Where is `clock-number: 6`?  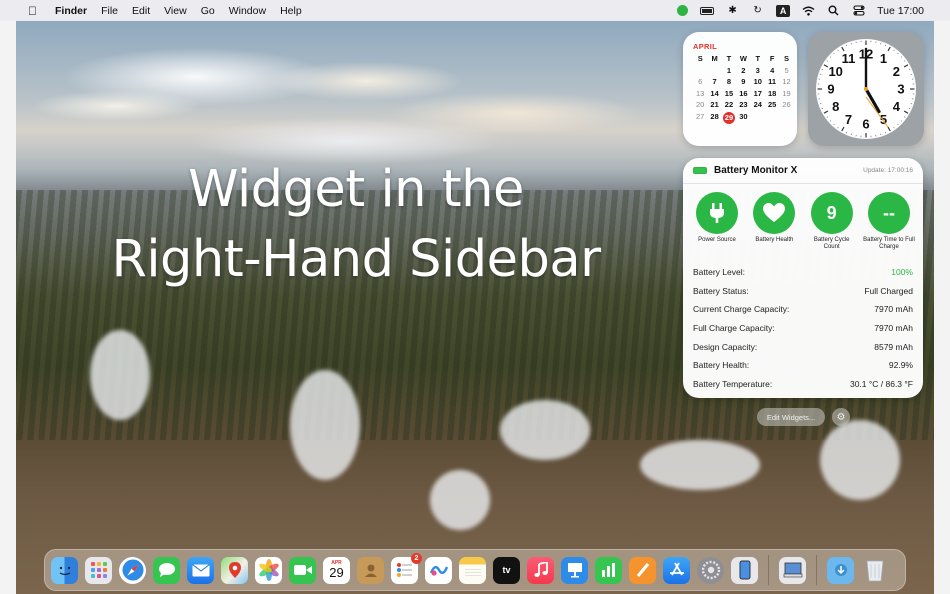
clock-number: 6 is located at coordinates (865, 124).